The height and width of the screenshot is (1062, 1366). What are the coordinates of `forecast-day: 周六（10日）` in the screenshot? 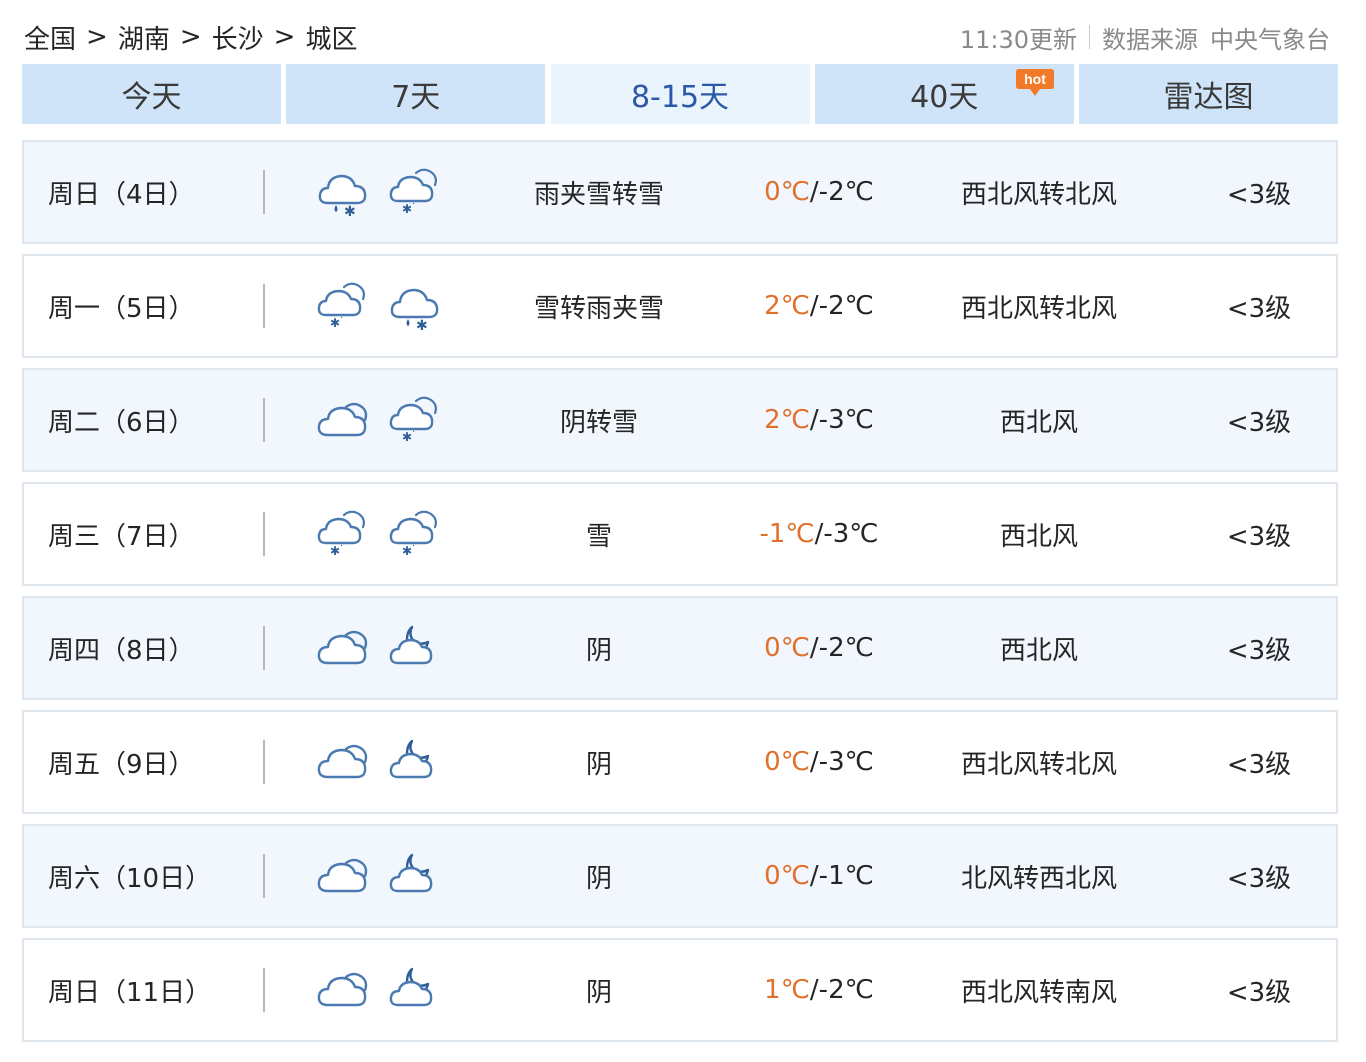 It's located at (130, 878).